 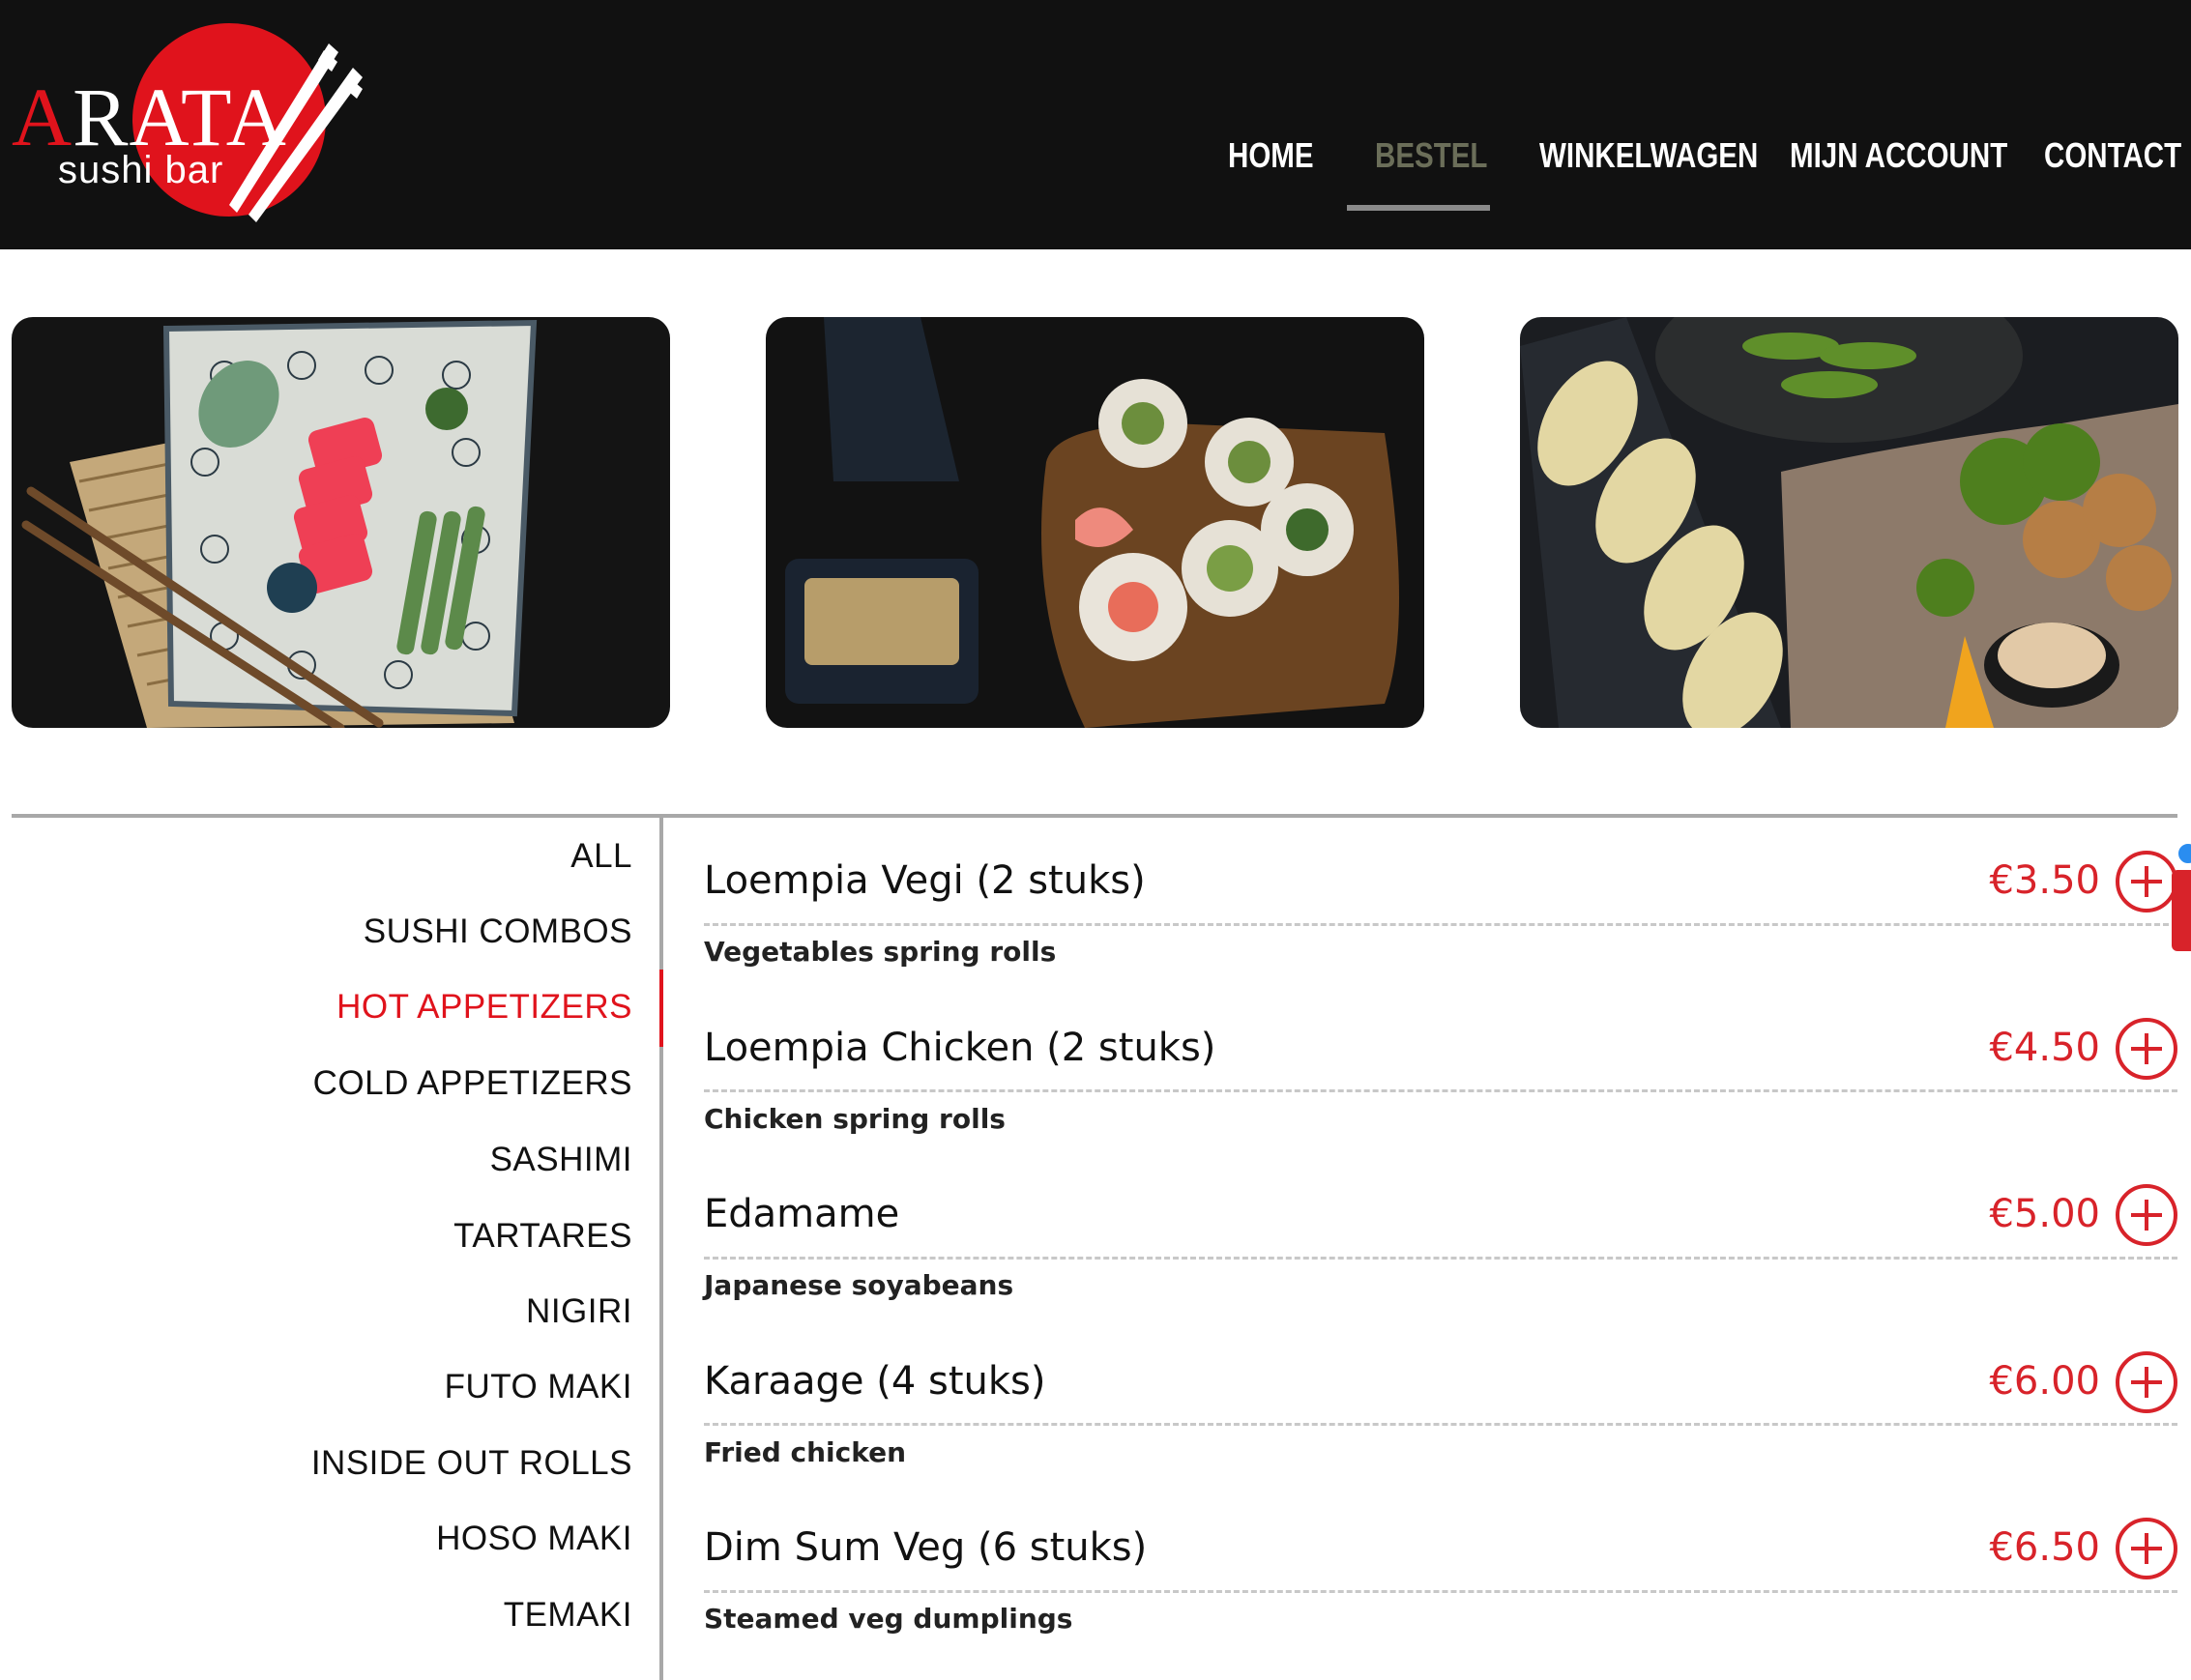 What do you see at coordinates (601, 857) in the screenshot?
I see `category-all: ALL` at bounding box center [601, 857].